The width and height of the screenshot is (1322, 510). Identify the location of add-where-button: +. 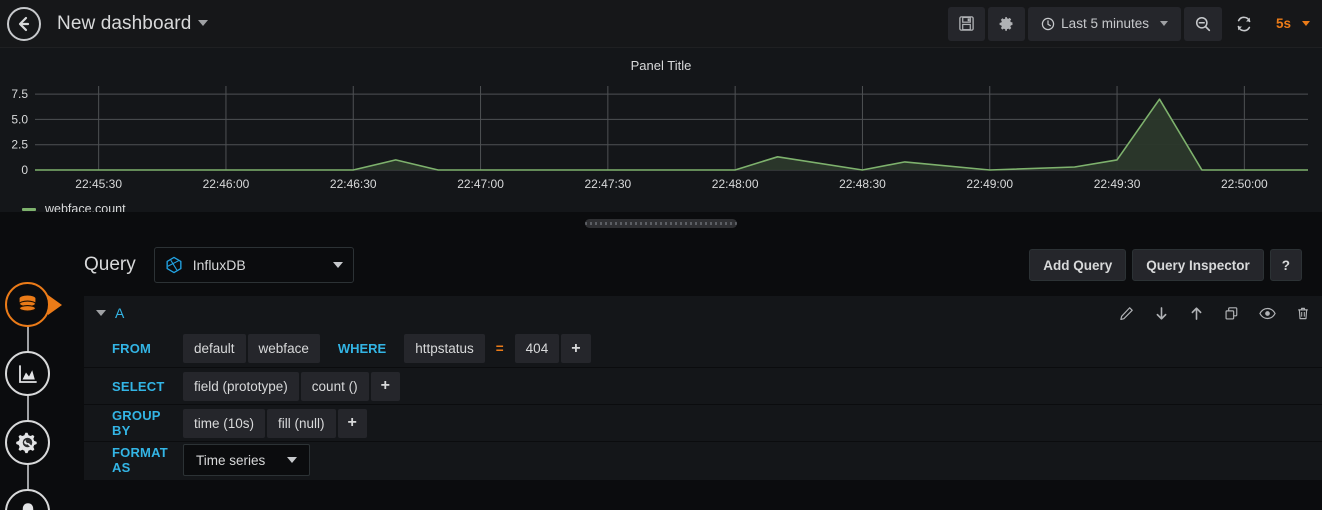
(576, 348).